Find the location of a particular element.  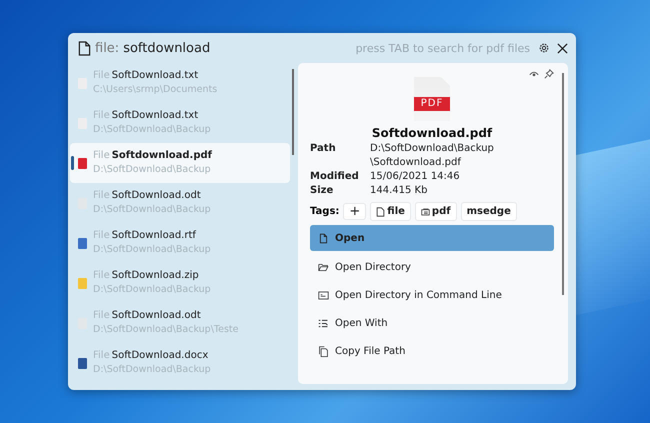

result-type: File is located at coordinates (101, 155).